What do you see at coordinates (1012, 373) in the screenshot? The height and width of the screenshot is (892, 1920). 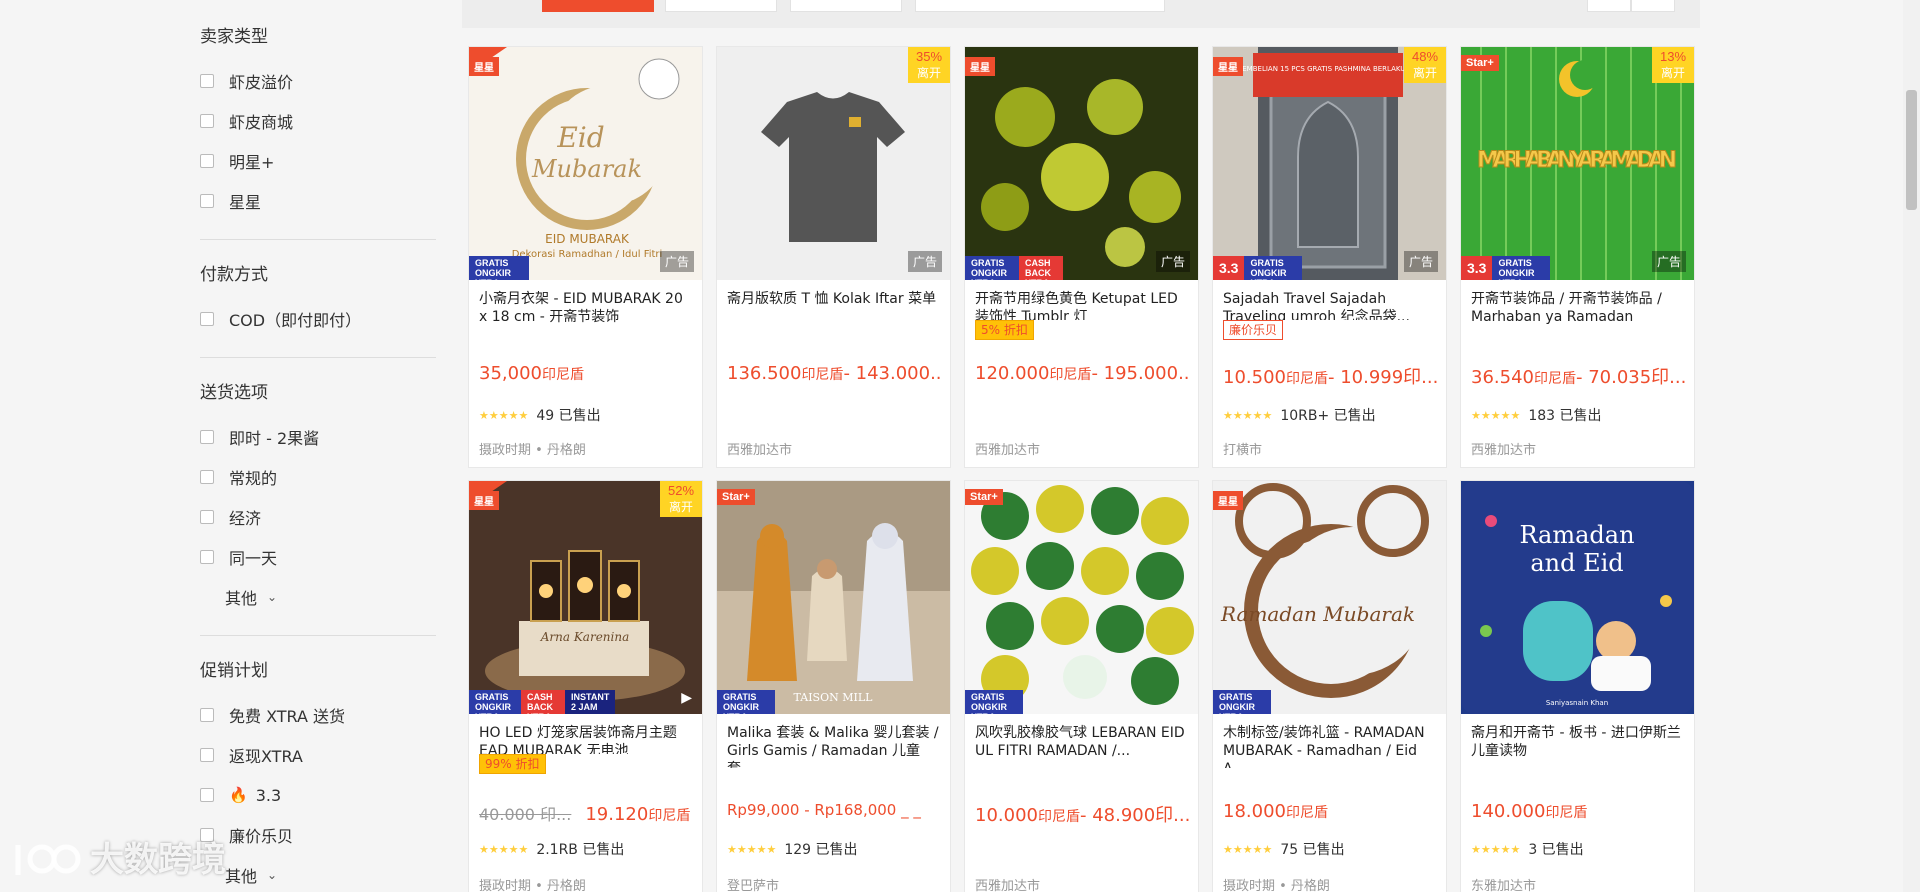 I see `price-value: 120.000` at bounding box center [1012, 373].